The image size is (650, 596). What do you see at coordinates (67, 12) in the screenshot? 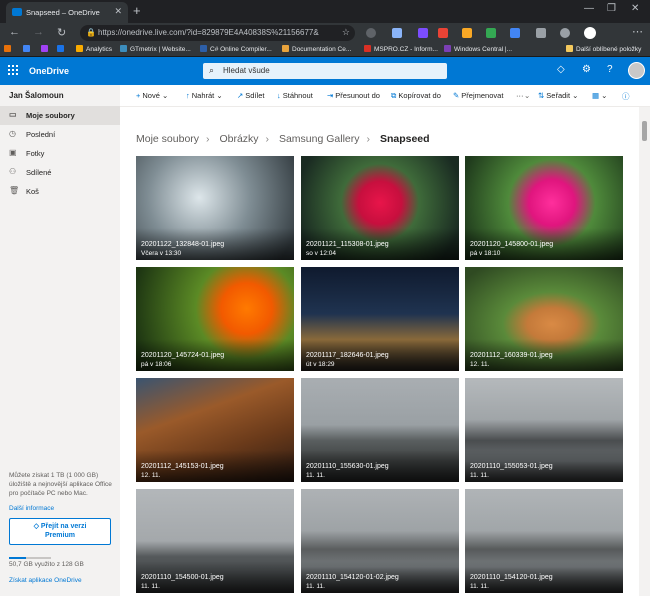
I see `browser-tab: Snapseed – OneDrive ✕` at bounding box center [67, 12].